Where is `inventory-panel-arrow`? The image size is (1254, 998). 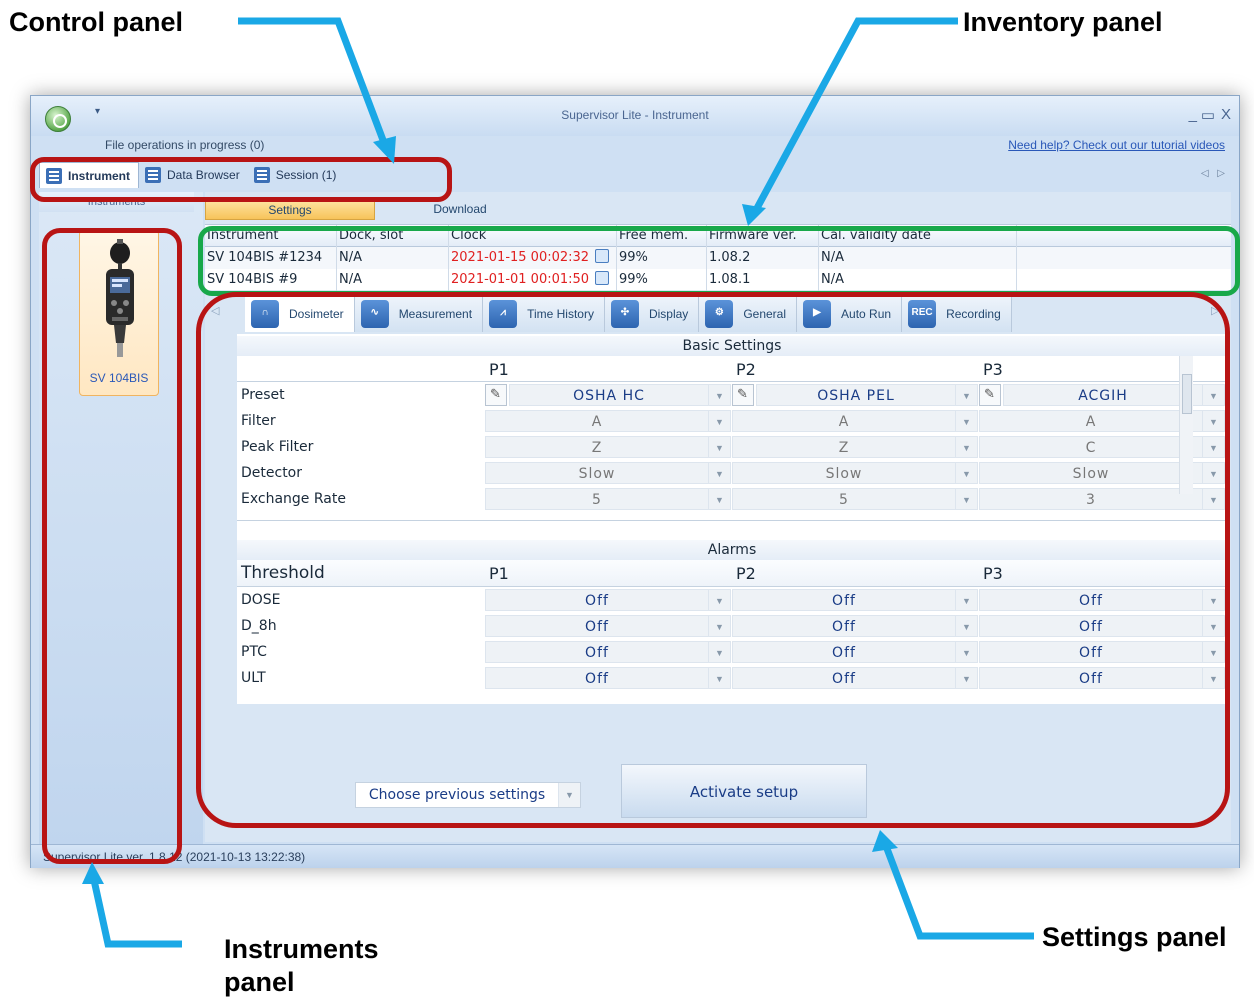 inventory-panel-arrow is located at coordinates (855, 114).